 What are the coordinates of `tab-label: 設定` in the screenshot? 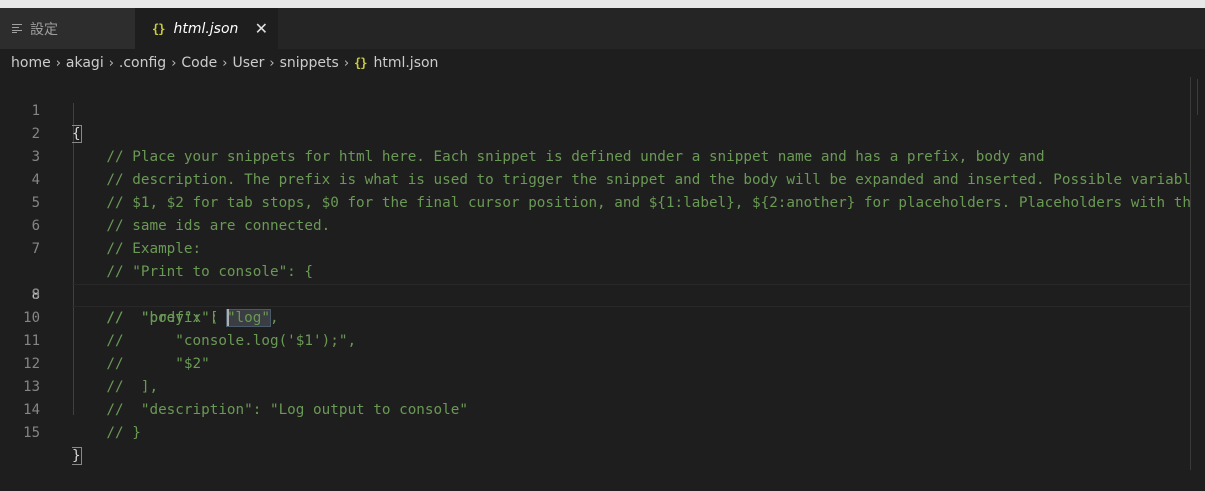 It's located at (44, 29).